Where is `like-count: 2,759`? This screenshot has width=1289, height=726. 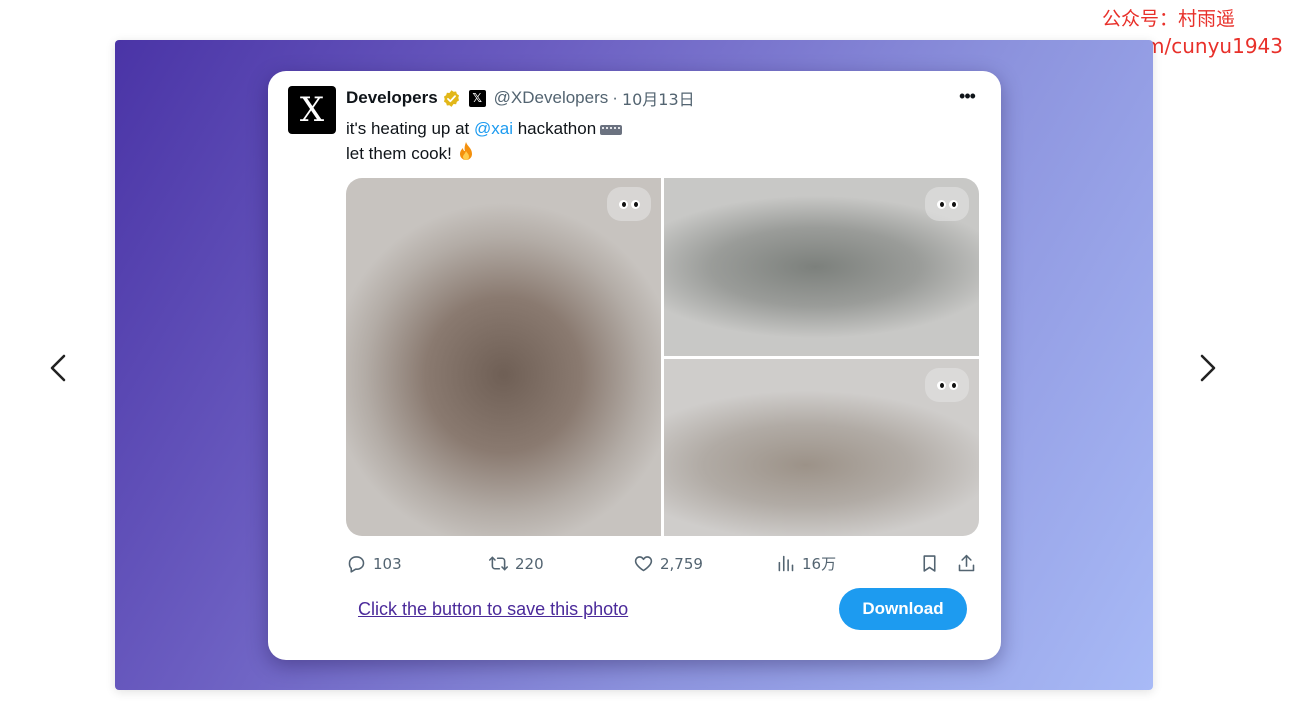 like-count: 2,759 is located at coordinates (681, 563).